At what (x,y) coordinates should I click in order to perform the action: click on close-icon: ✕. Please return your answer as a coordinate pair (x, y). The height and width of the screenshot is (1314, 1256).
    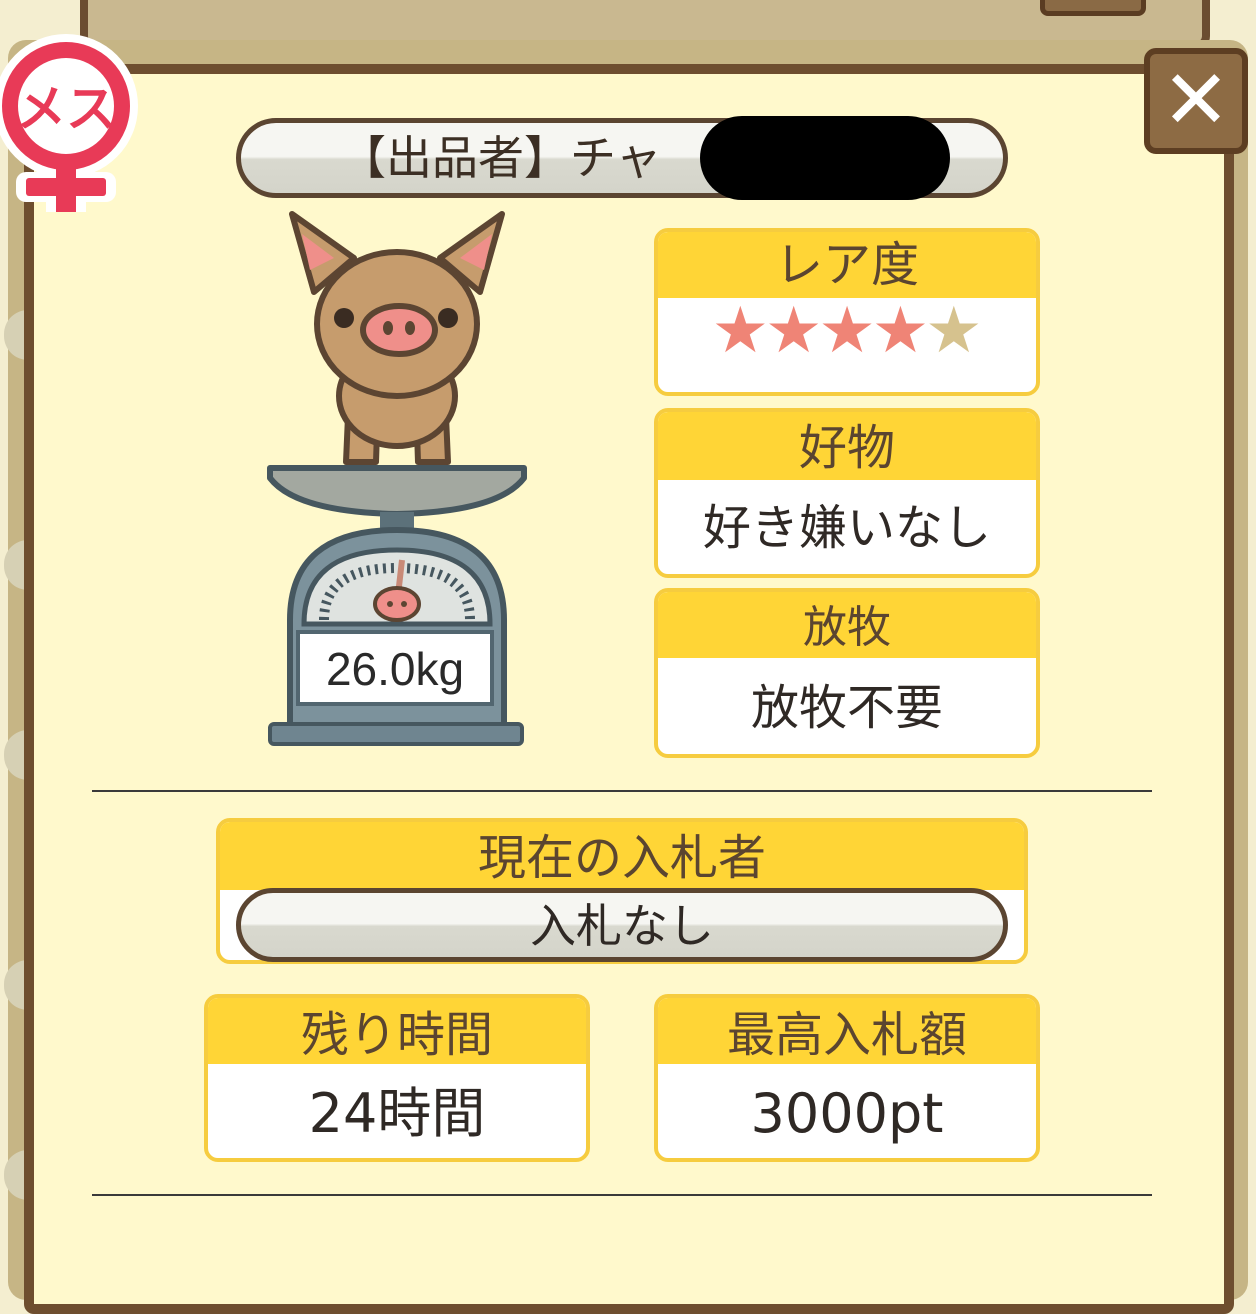
    Looking at the image, I should click on (1196, 100).